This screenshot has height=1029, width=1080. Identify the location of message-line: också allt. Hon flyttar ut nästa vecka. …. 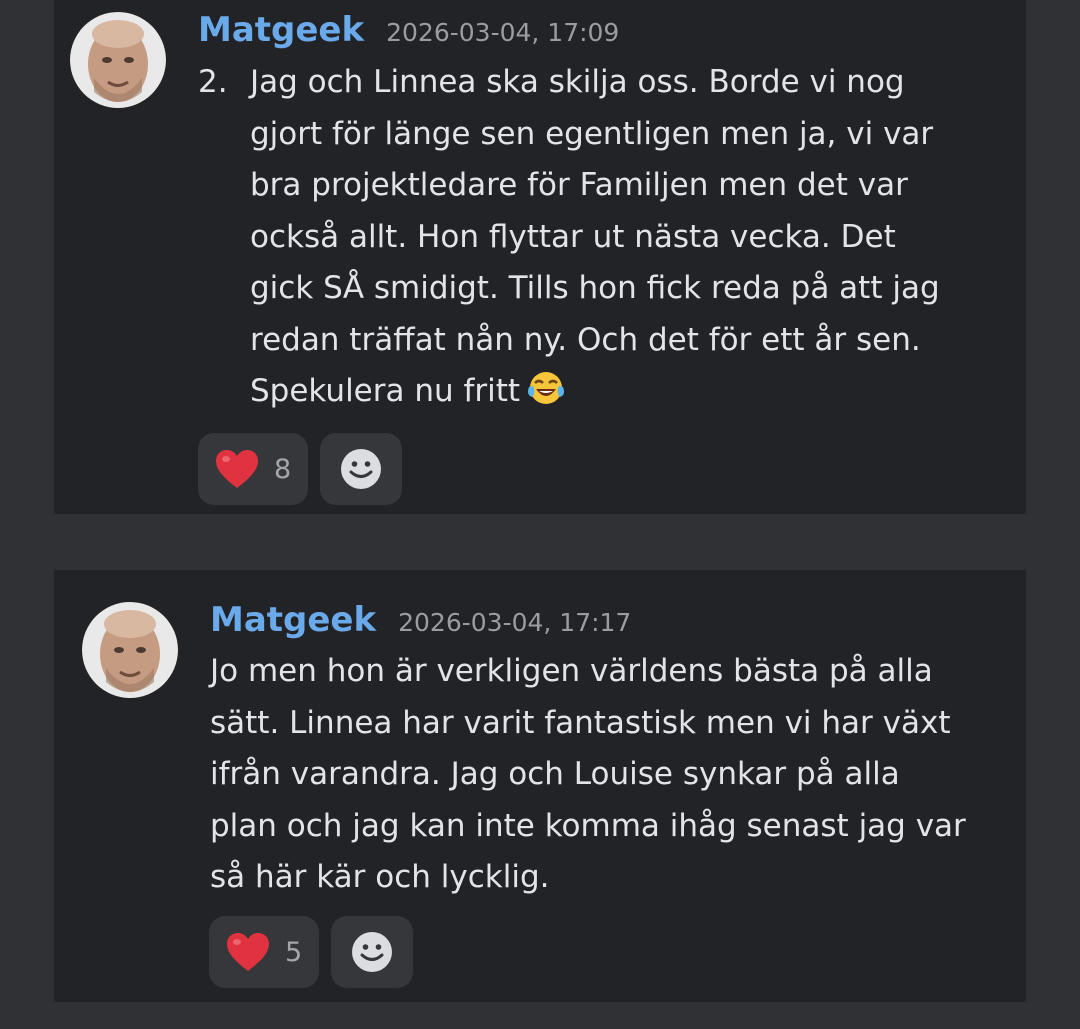
(573, 236).